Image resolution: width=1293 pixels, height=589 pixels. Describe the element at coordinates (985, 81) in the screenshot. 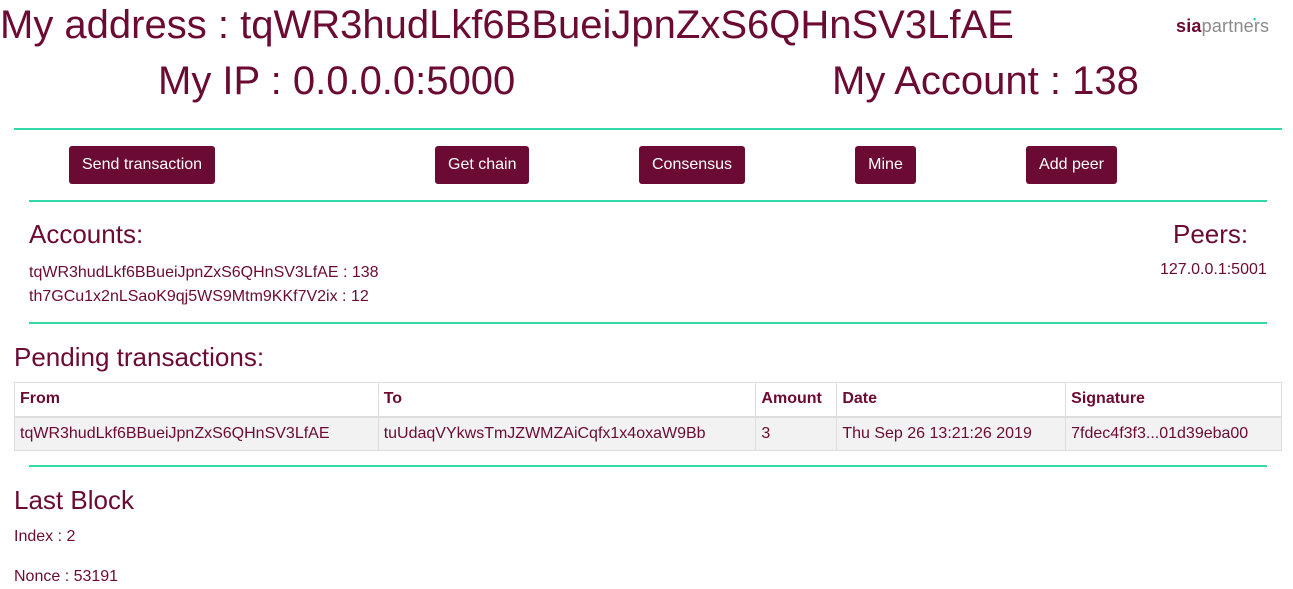

I see `my-account-heading: My Account : 138` at that location.